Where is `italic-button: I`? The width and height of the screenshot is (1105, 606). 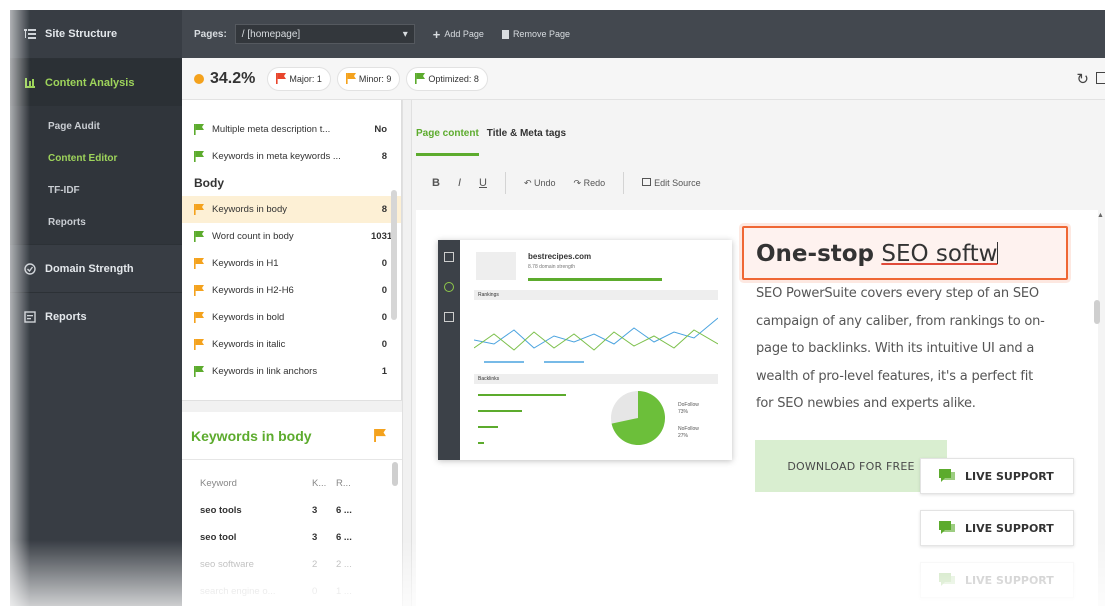 italic-button: I is located at coordinates (459, 183).